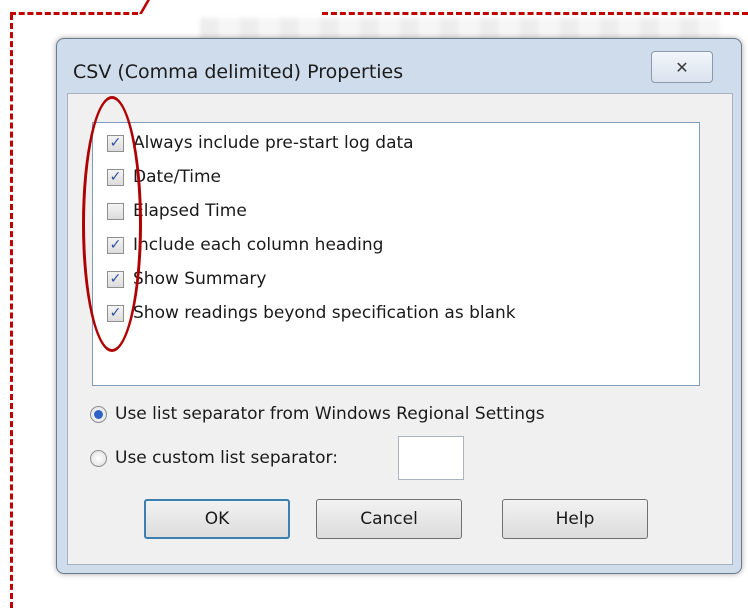  Describe the element at coordinates (273, 143) in the screenshot. I see `option-label: Always include pre-start log data` at that location.